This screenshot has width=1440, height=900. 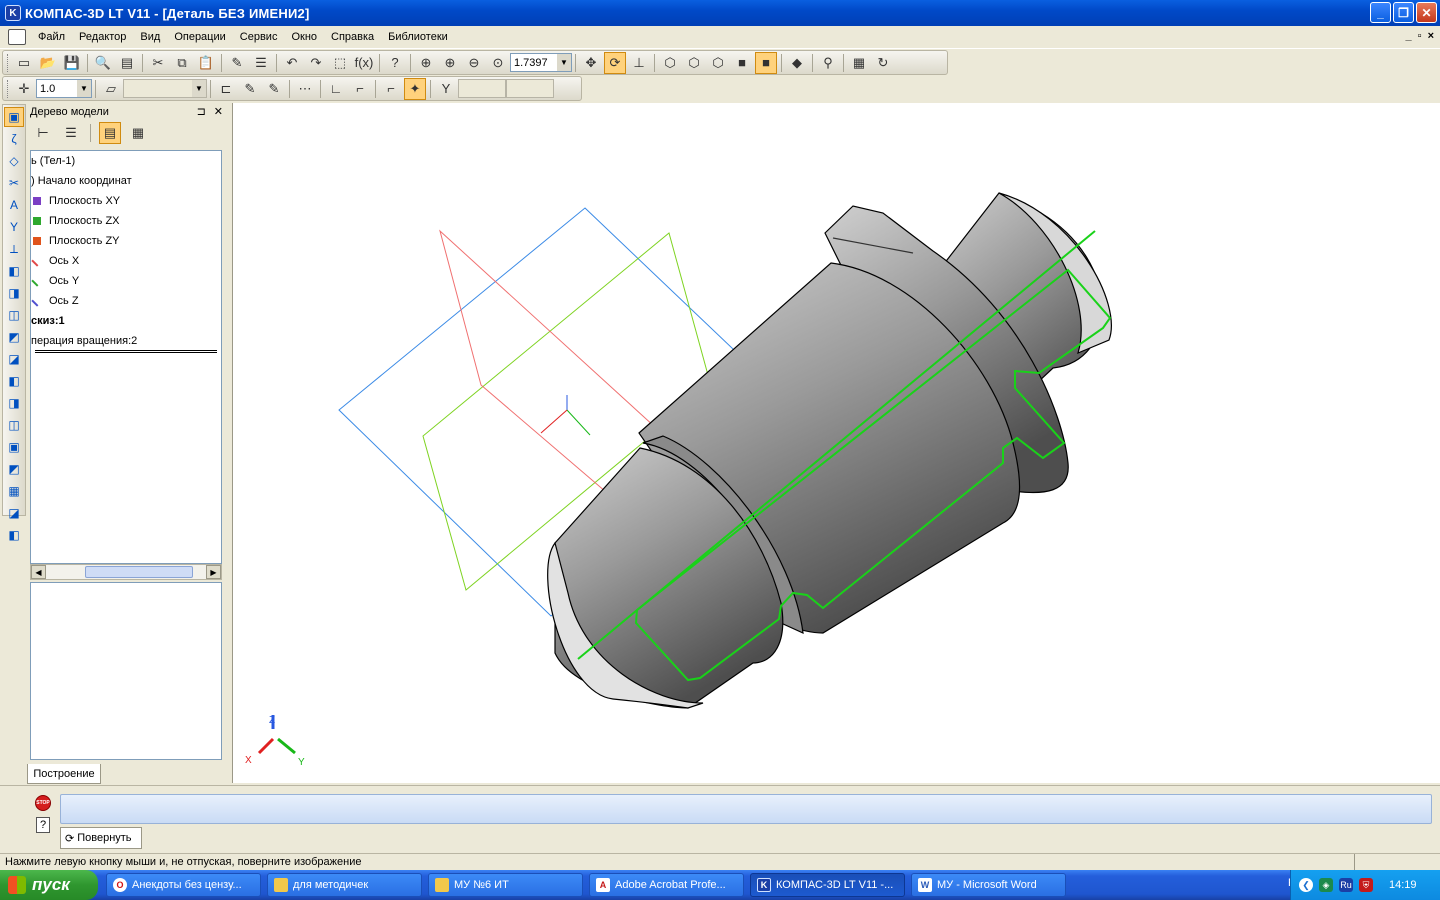 I want to click on tree-list-icon: ▦, so click(x=138, y=133).